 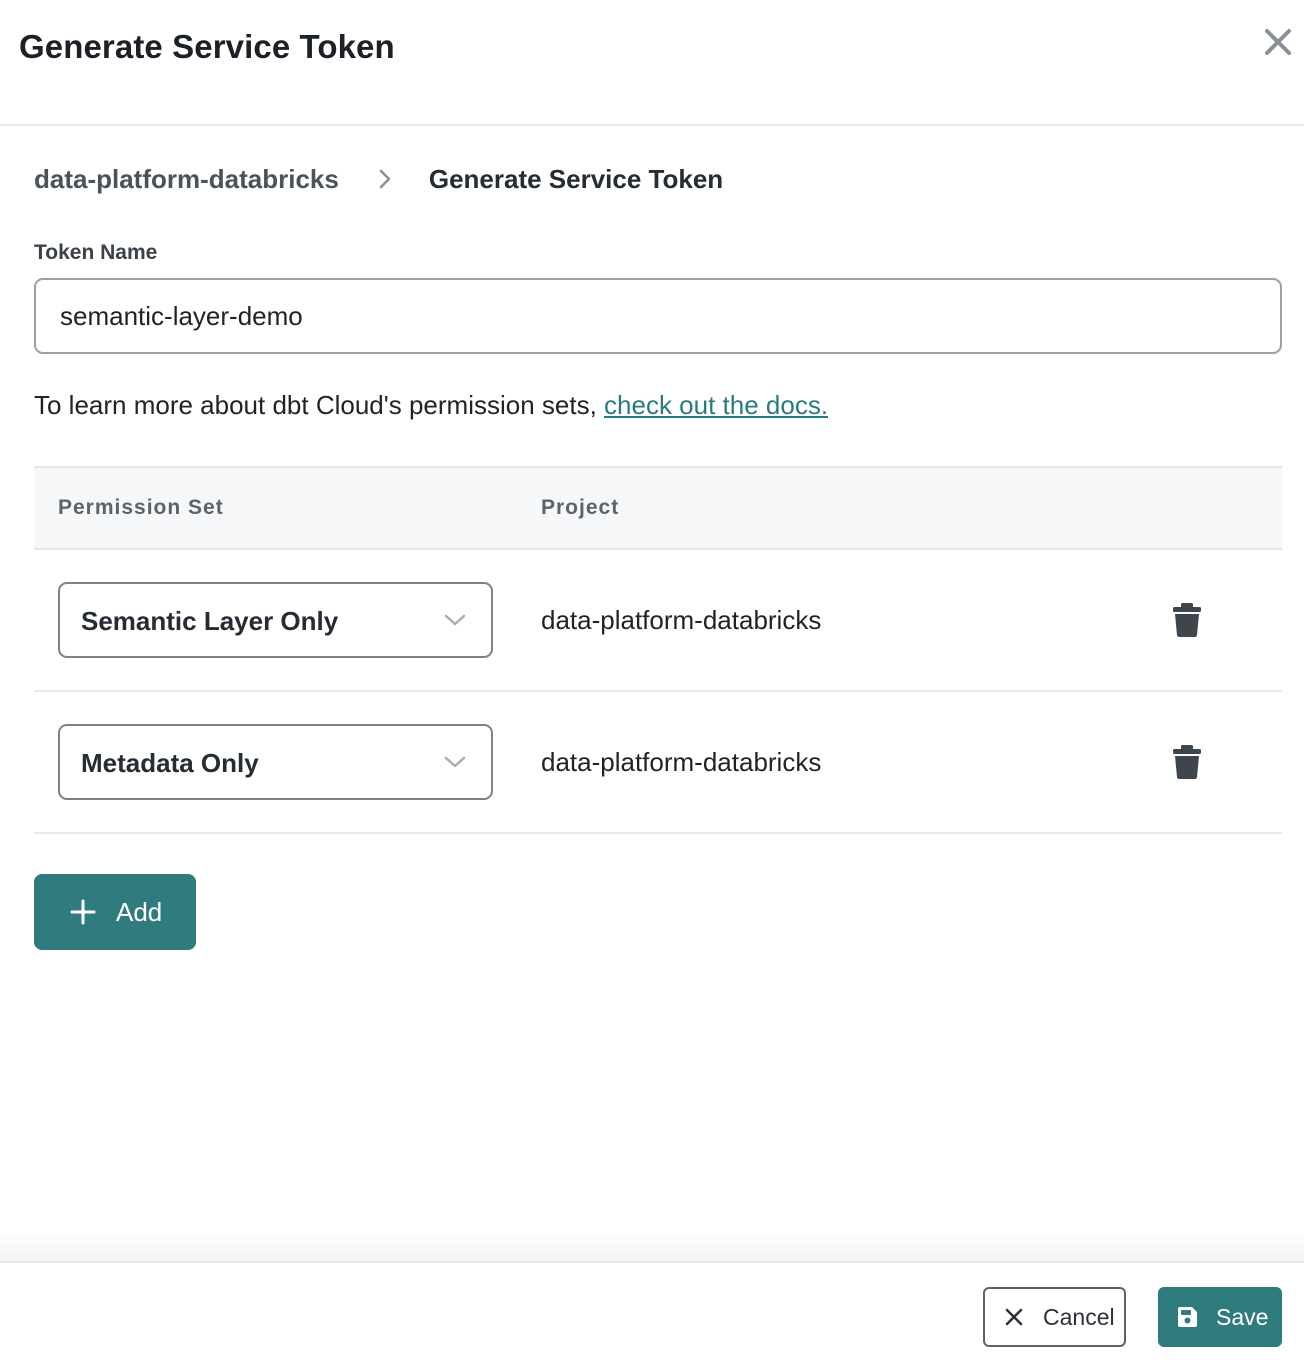 What do you see at coordinates (652, 63) in the screenshot?
I see `dialog-header: Generate Service Token` at bounding box center [652, 63].